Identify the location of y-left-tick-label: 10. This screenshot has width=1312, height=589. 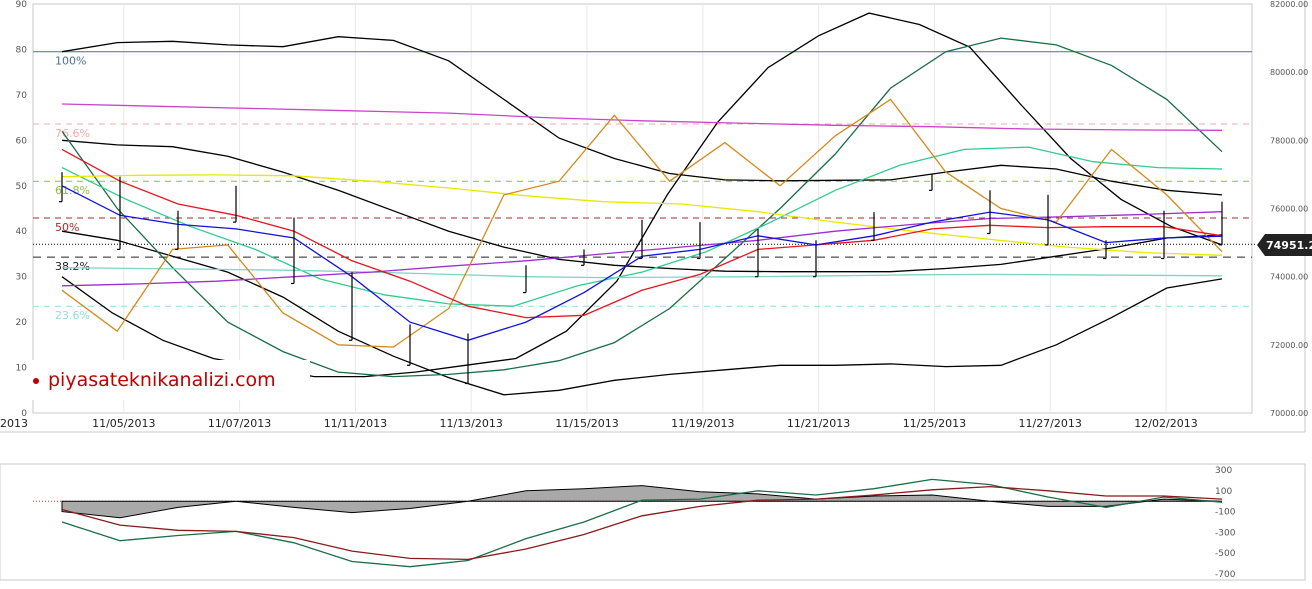
(22, 369).